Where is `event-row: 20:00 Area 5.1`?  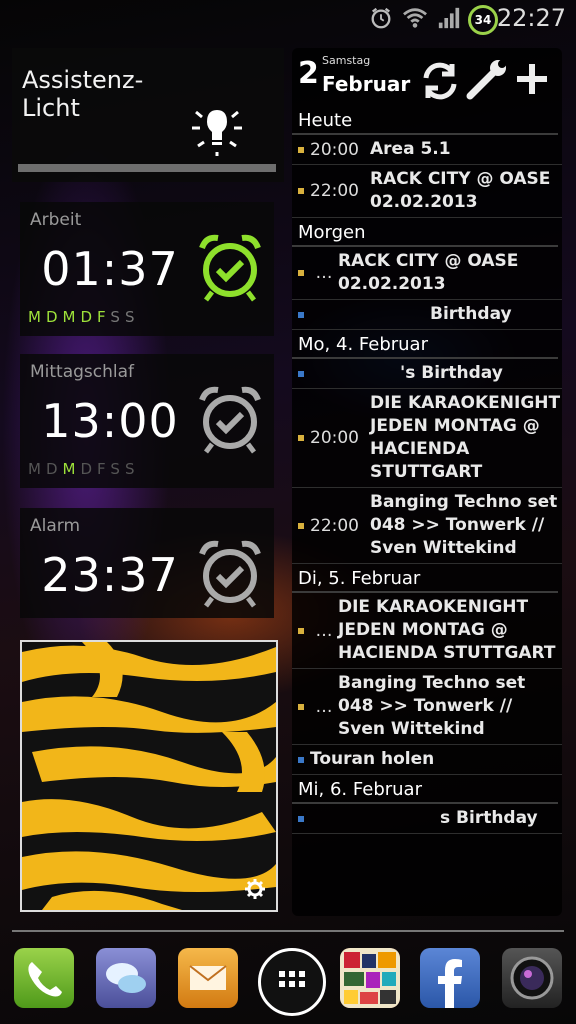
event-row: 20:00 Area 5.1 is located at coordinates (427, 150).